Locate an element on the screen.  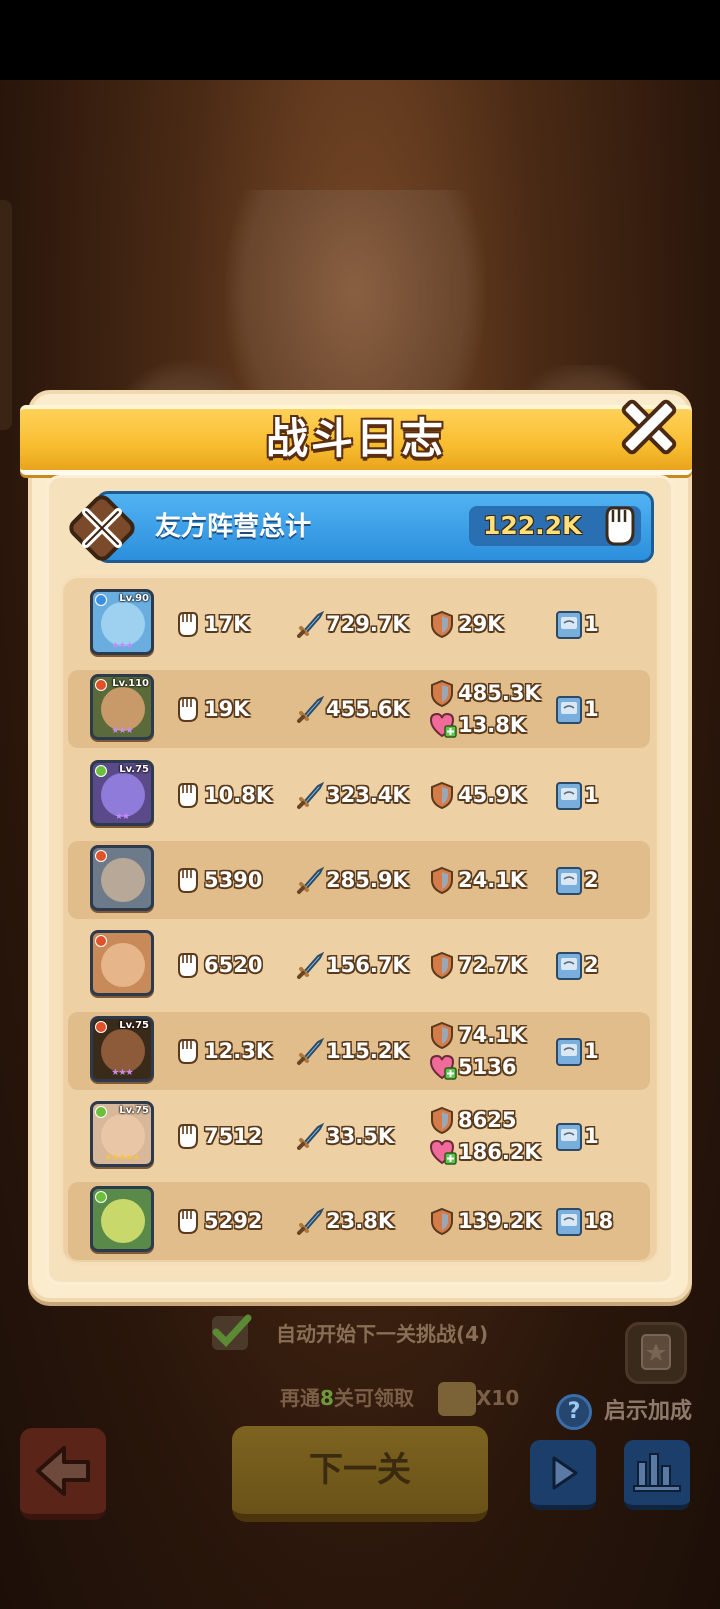
damage-value: 6520 is located at coordinates (233, 965).